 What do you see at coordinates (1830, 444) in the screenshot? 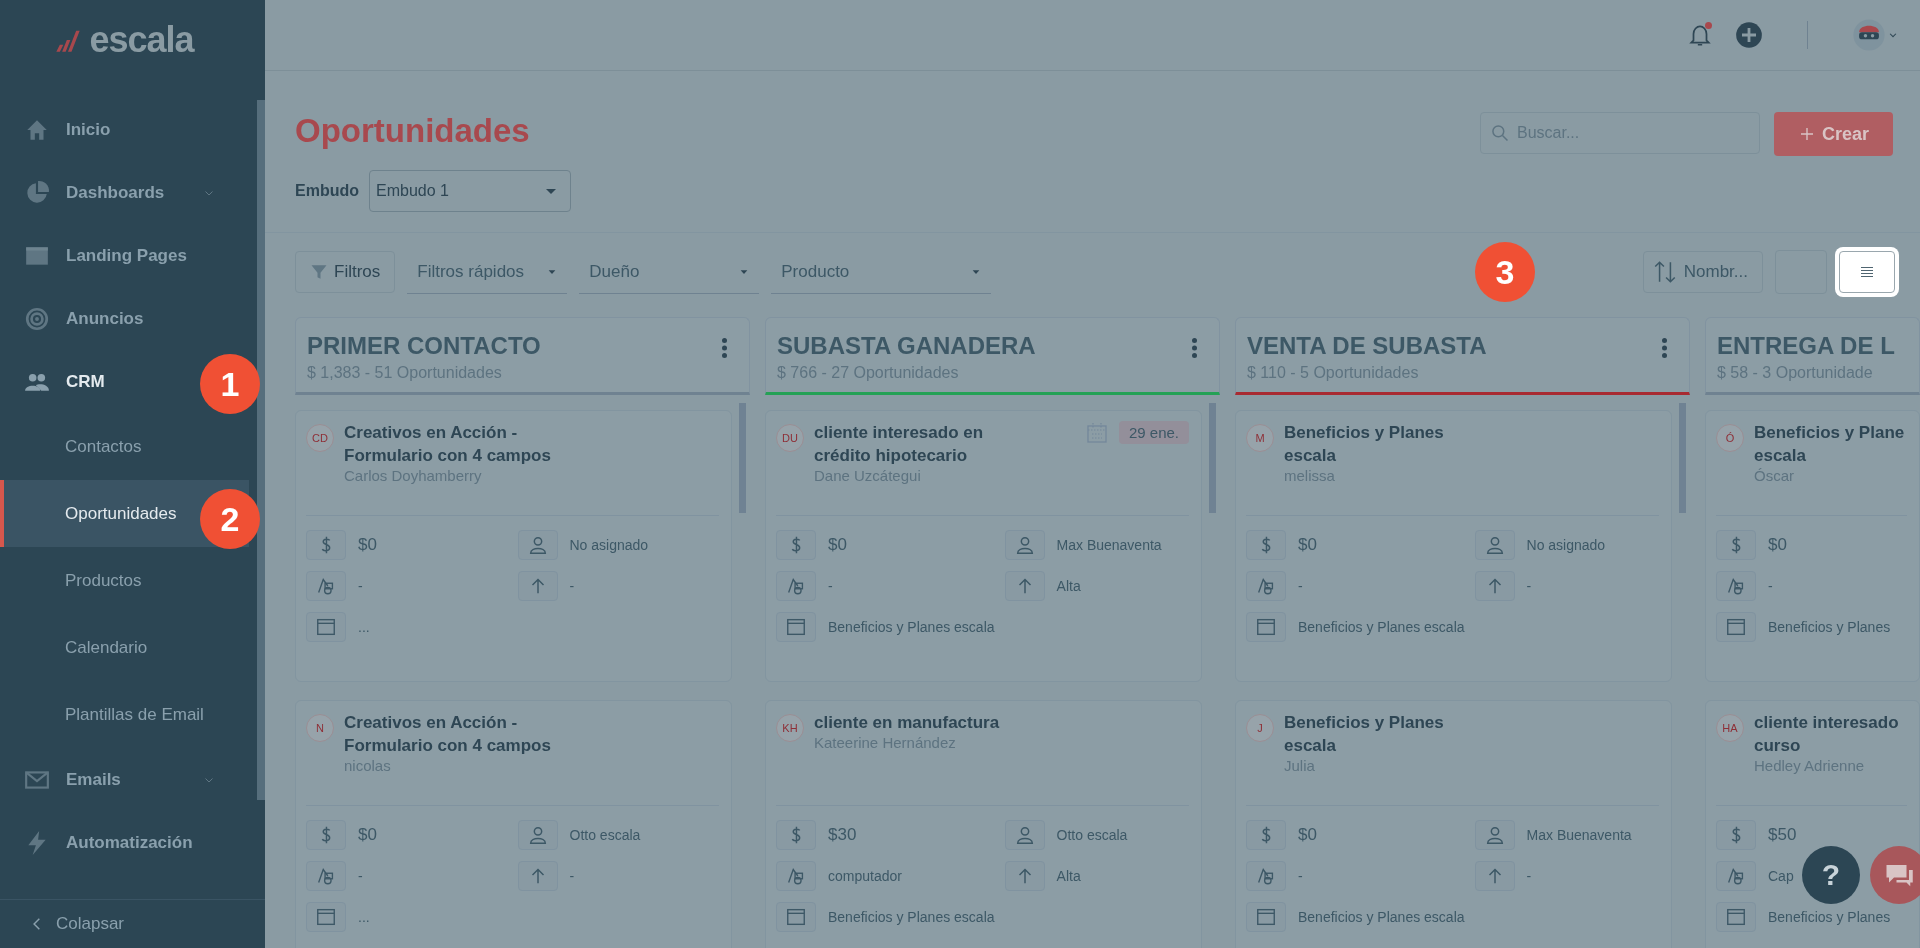
I see `card-title: Beneficios y Plane escala` at bounding box center [1830, 444].